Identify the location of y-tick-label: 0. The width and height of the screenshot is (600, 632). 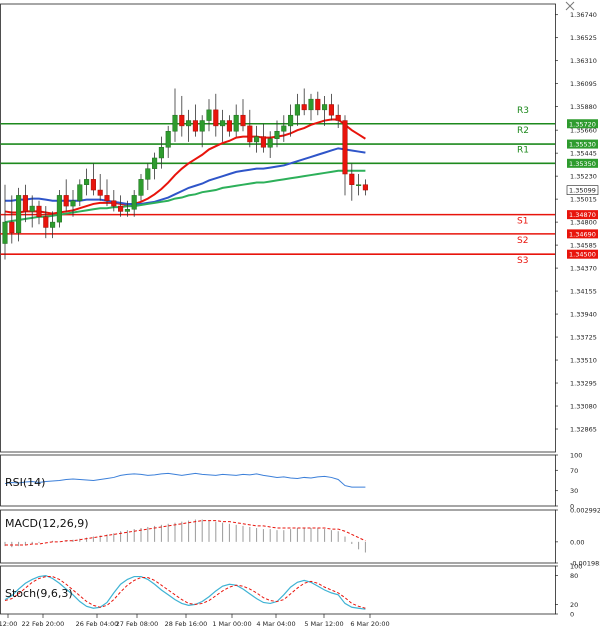
(572, 615).